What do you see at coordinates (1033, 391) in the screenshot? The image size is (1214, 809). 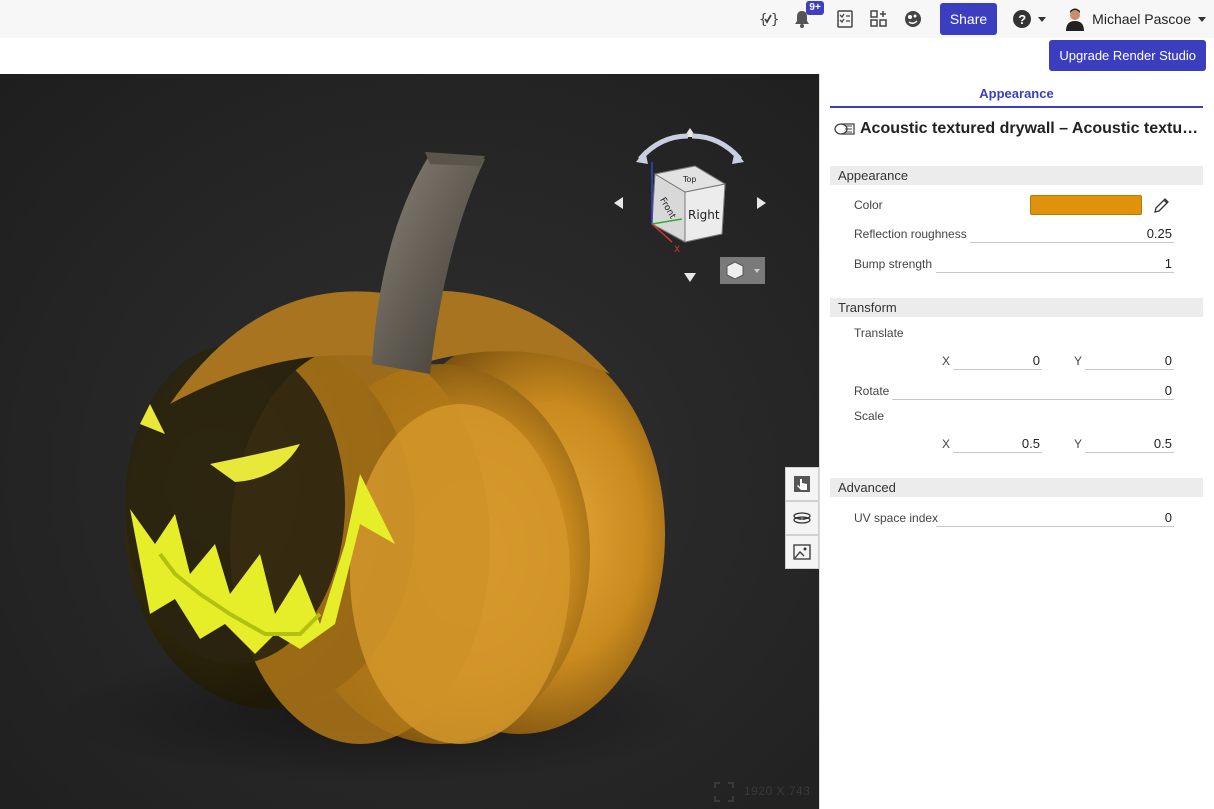 I see `rotate-input: 0` at bounding box center [1033, 391].